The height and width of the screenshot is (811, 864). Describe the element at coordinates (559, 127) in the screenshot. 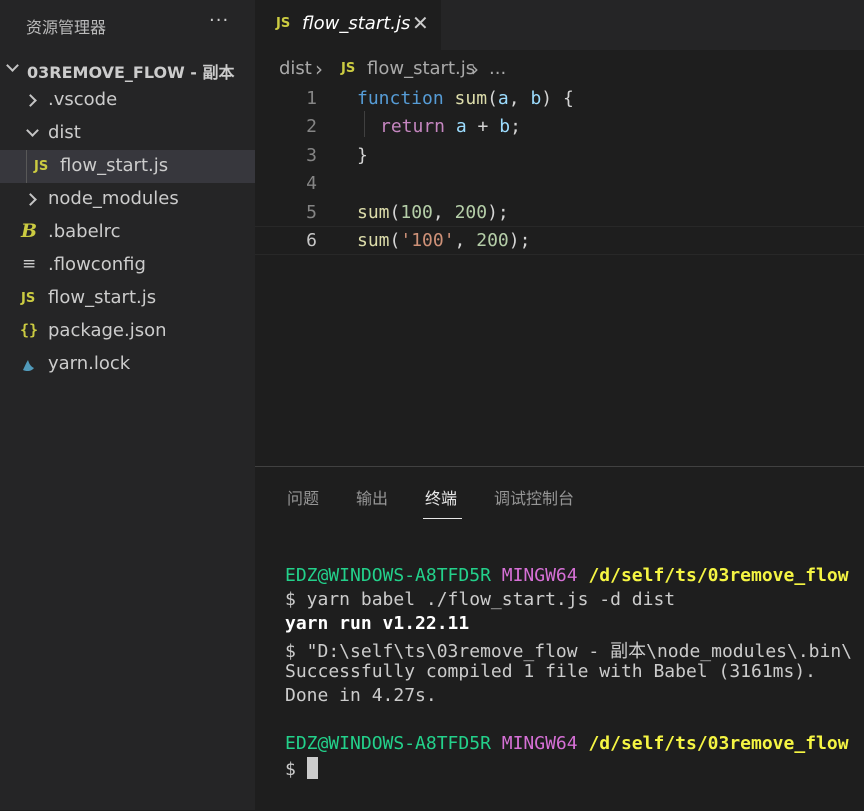

I see `code-line: 2 return a + b;` at that location.